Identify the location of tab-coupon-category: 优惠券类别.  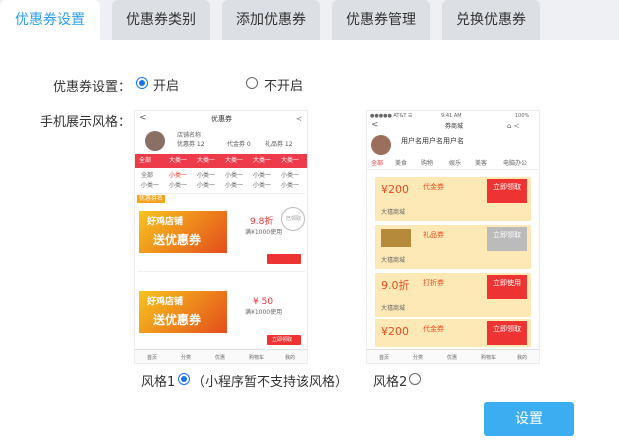
(161, 20).